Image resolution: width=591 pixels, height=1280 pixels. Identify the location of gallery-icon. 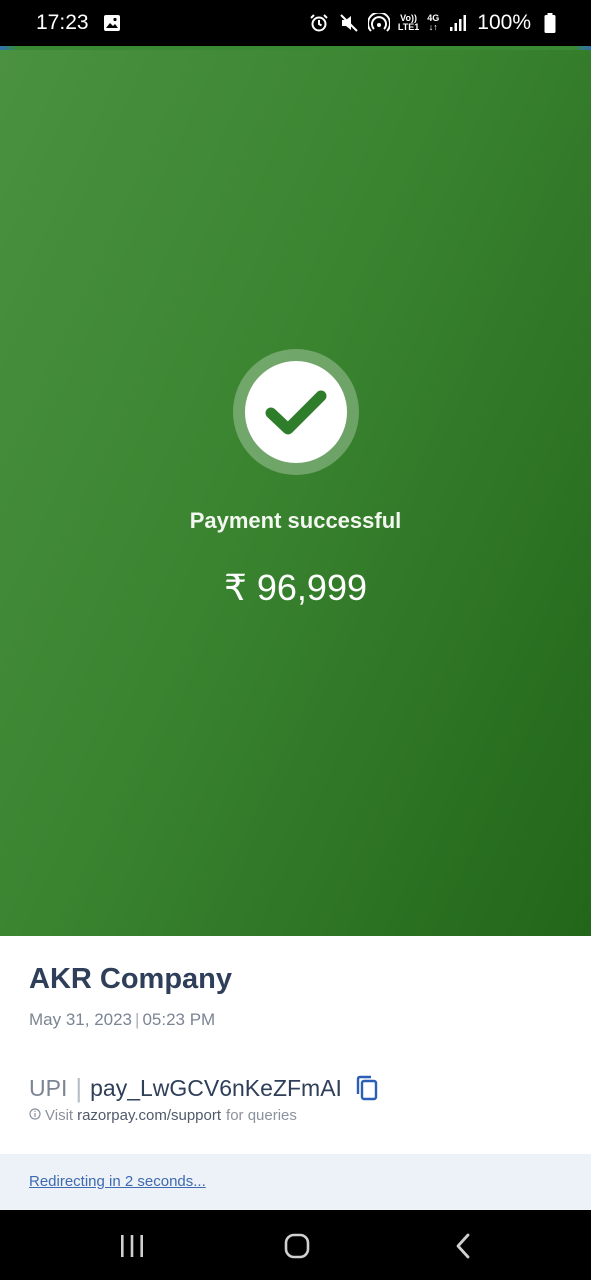
(112, 23).